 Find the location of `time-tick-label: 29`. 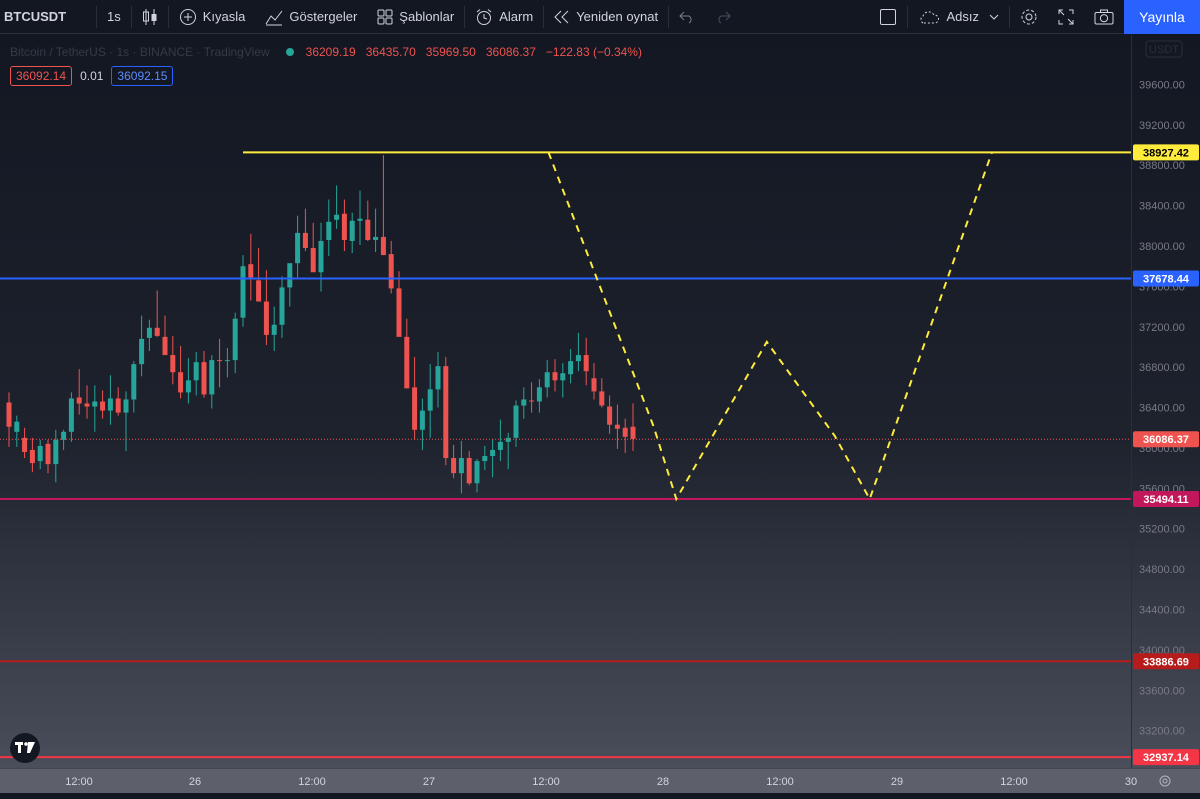

time-tick-label: 29 is located at coordinates (897, 782).